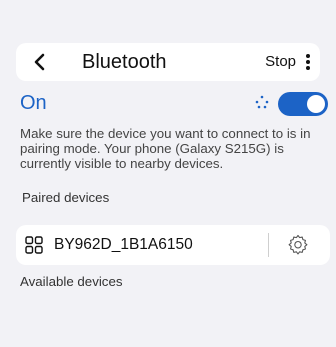  I want to click on toggle-knob, so click(316, 104).